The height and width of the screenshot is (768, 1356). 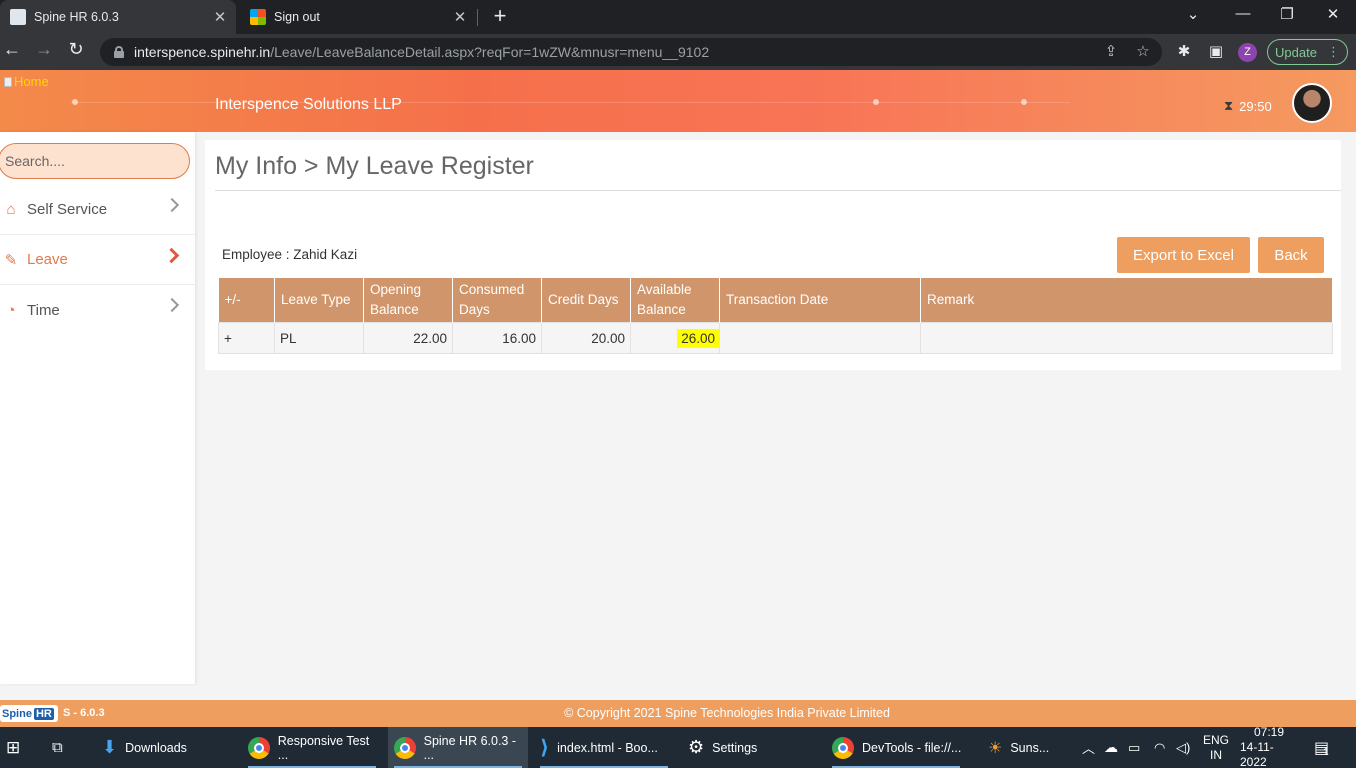 I want to click on opening-balance-cell: 22.00, so click(x=408, y=338).